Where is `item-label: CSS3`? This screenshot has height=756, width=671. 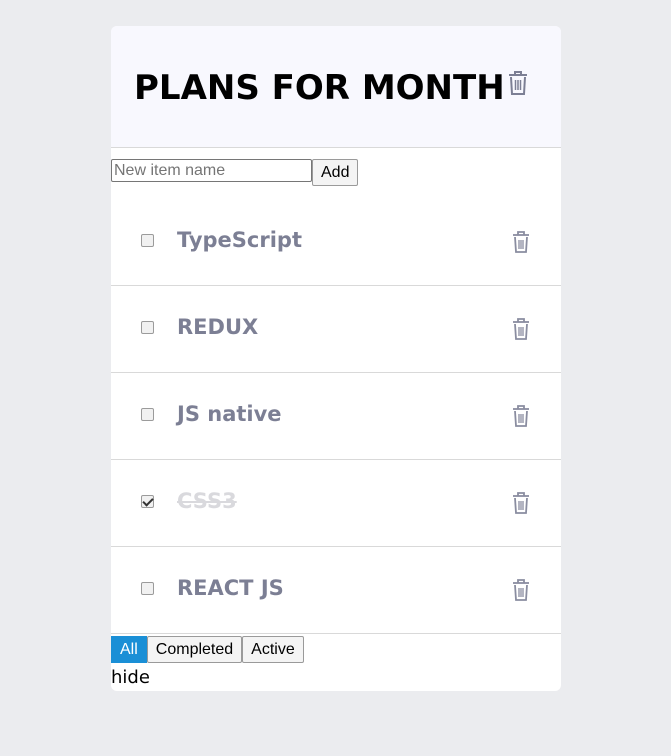
item-label: CSS3 is located at coordinates (207, 501).